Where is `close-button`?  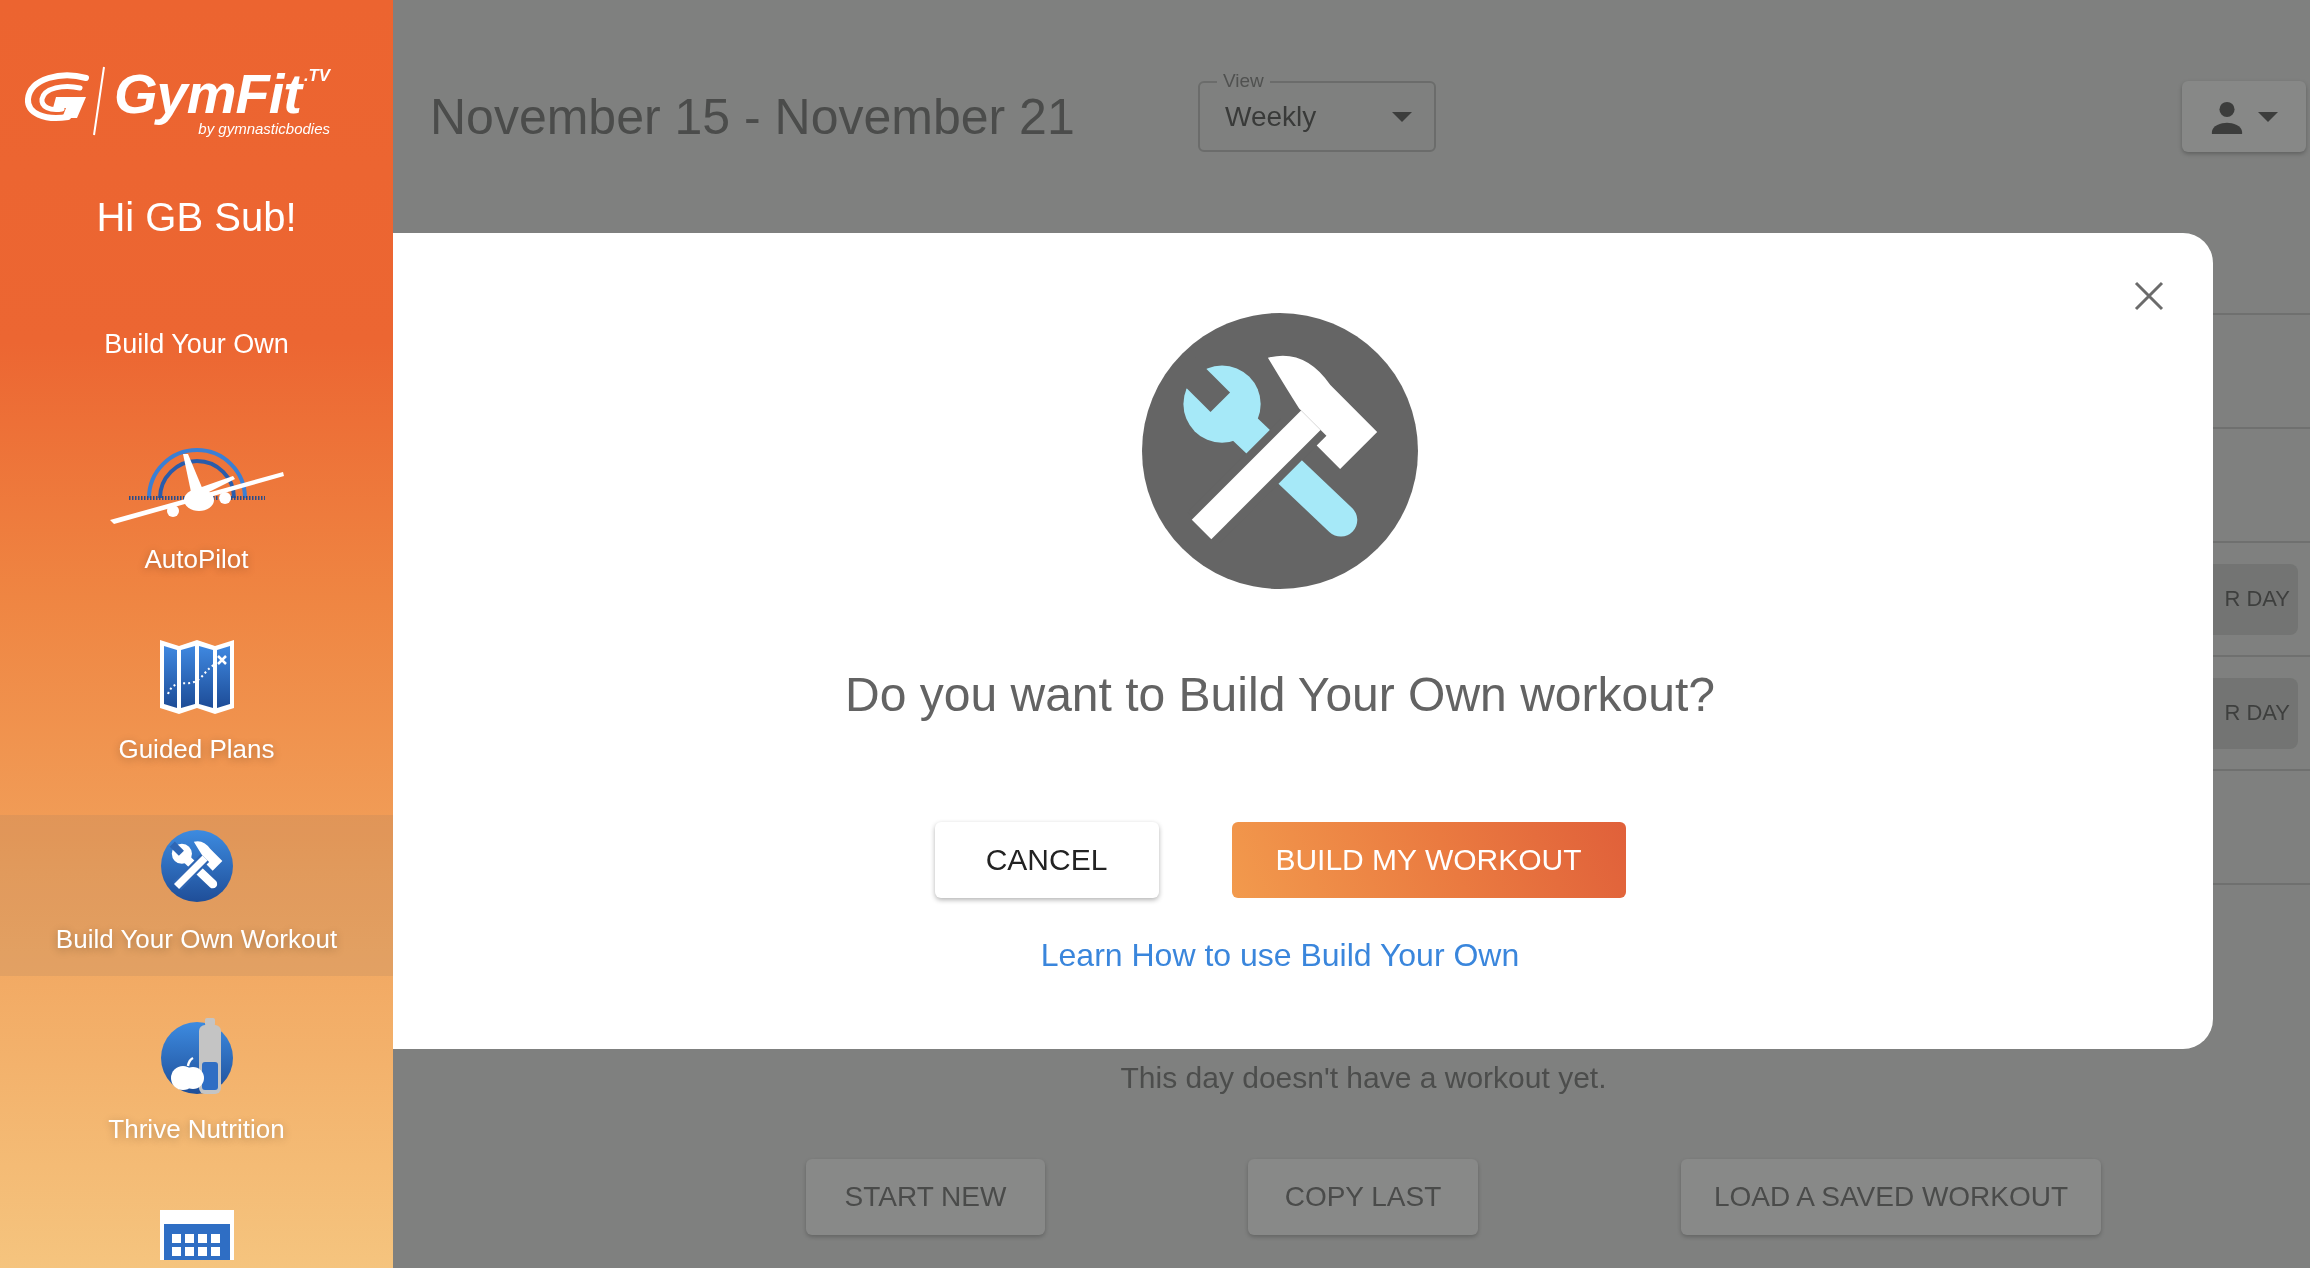
close-button is located at coordinates (2149, 296).